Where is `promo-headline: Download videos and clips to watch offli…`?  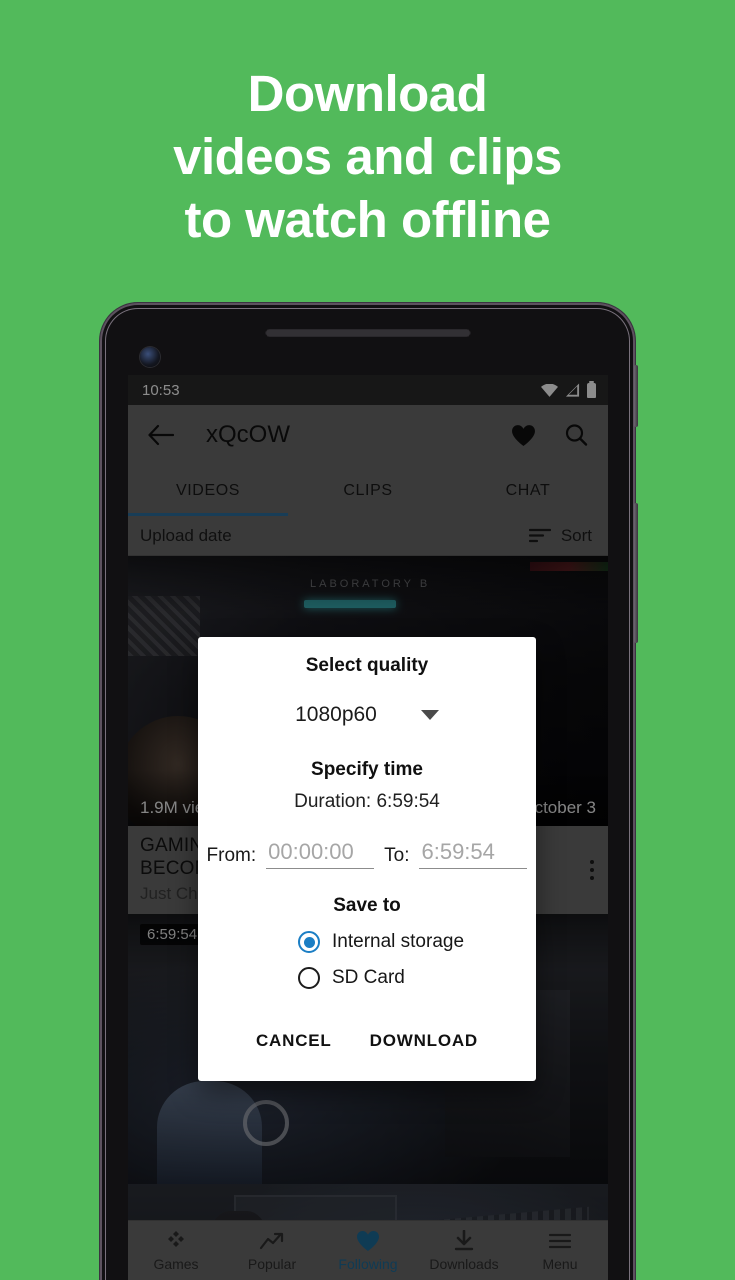
promo-headline: Download videos and clips to watch offli… is located at coordinates (367, 156).